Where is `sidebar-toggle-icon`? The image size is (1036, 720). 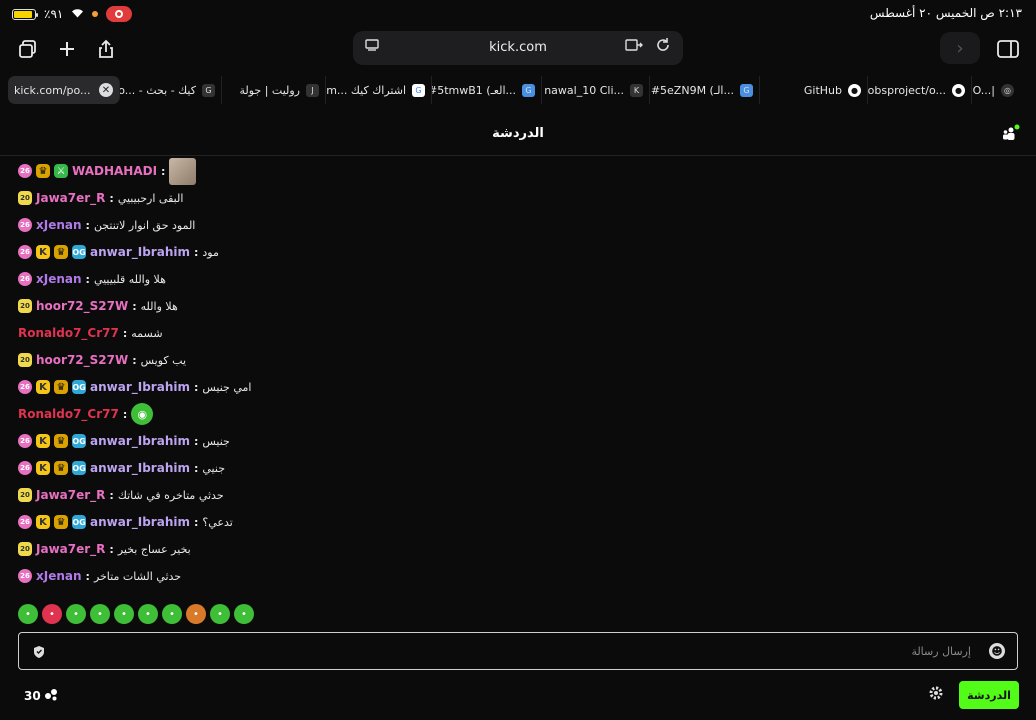 sidebar-toggle-icon is located at coordinates (1008, 49).